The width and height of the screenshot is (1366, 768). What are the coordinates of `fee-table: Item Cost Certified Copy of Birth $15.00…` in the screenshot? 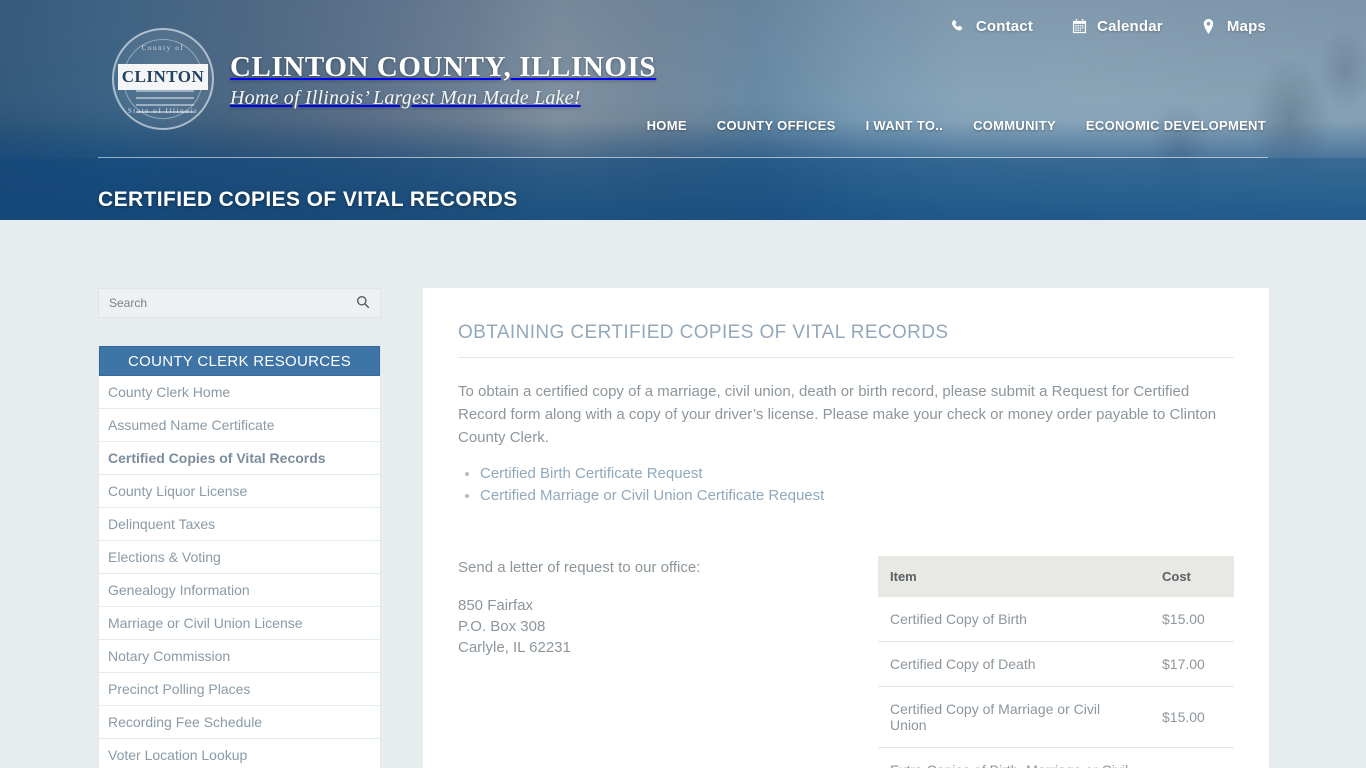 It's located at (1056, 662).